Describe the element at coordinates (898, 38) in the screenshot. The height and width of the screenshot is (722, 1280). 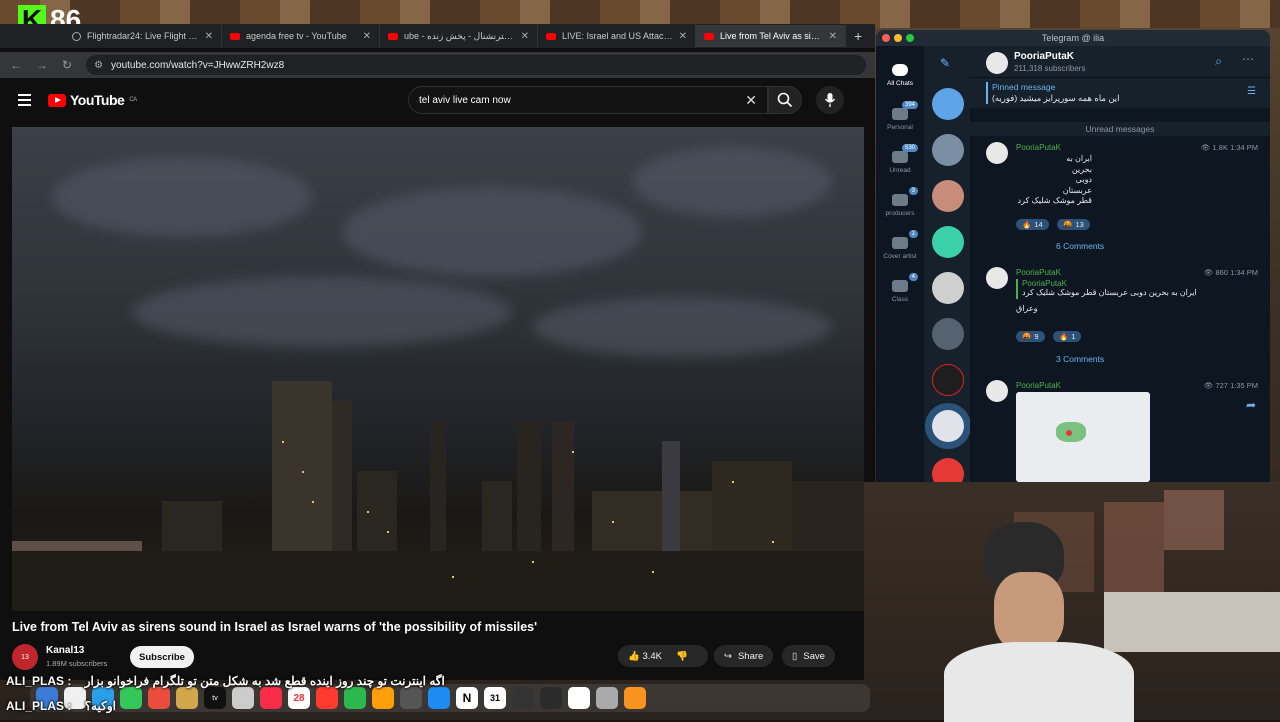
I see `minimize-window-button` at that location.